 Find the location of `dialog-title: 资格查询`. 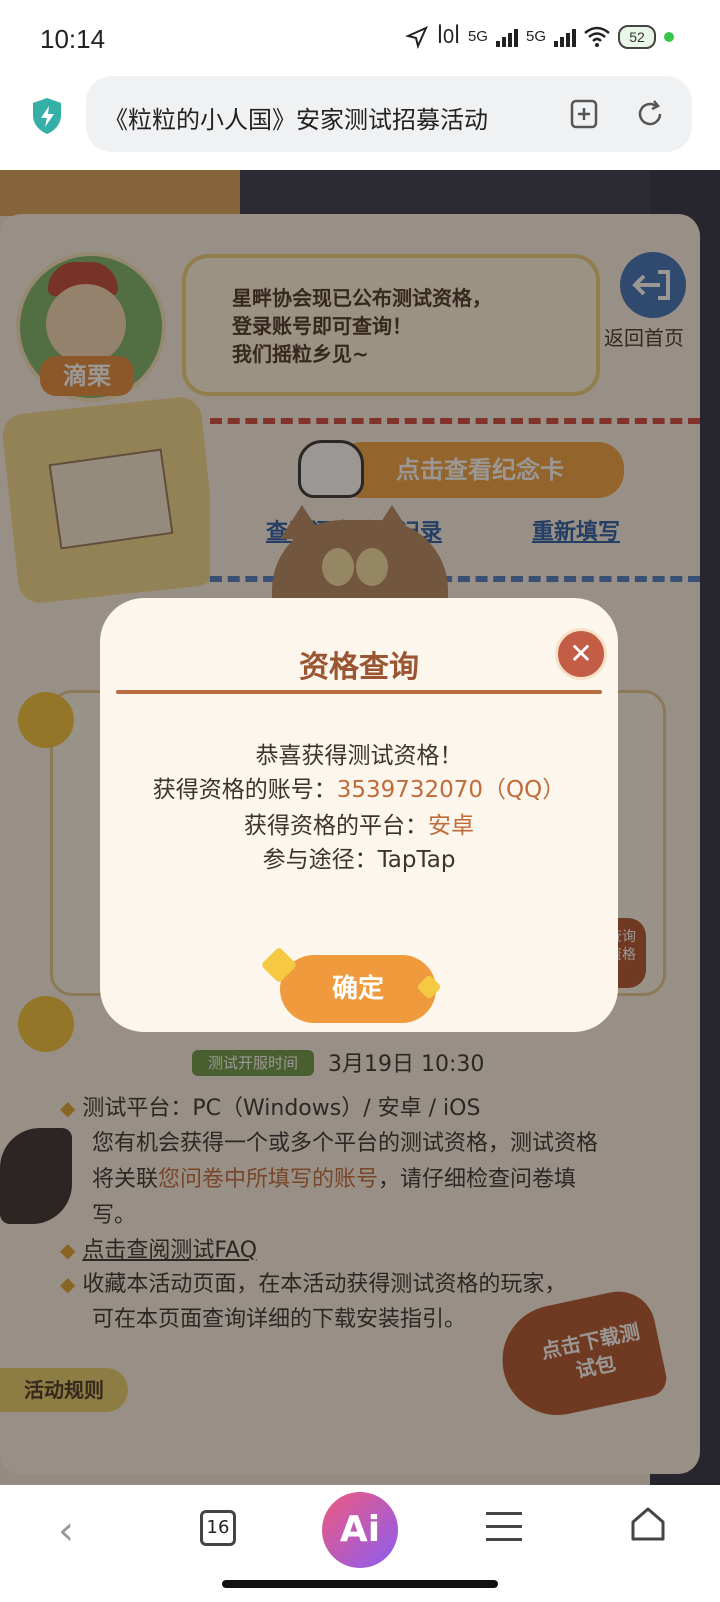

dialog-title: 资格查询 is located at coordinates (359, 667).